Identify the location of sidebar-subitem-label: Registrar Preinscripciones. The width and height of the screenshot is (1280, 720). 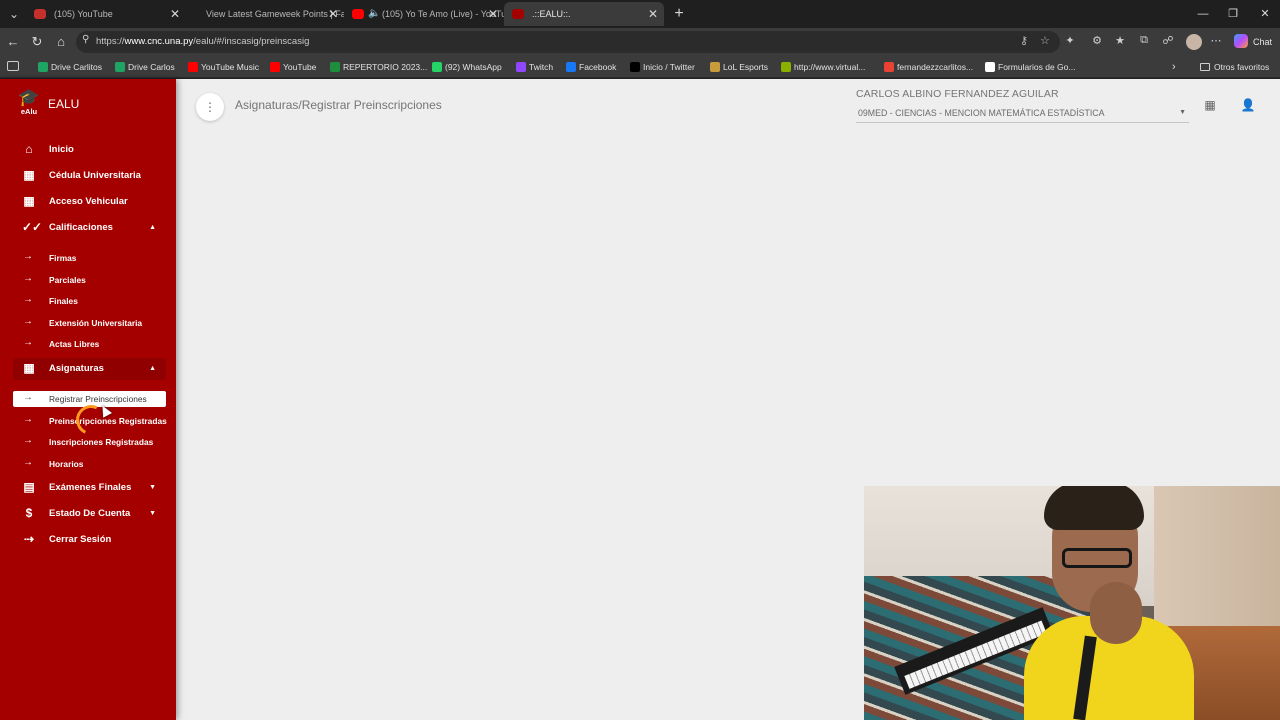
(98, 399).